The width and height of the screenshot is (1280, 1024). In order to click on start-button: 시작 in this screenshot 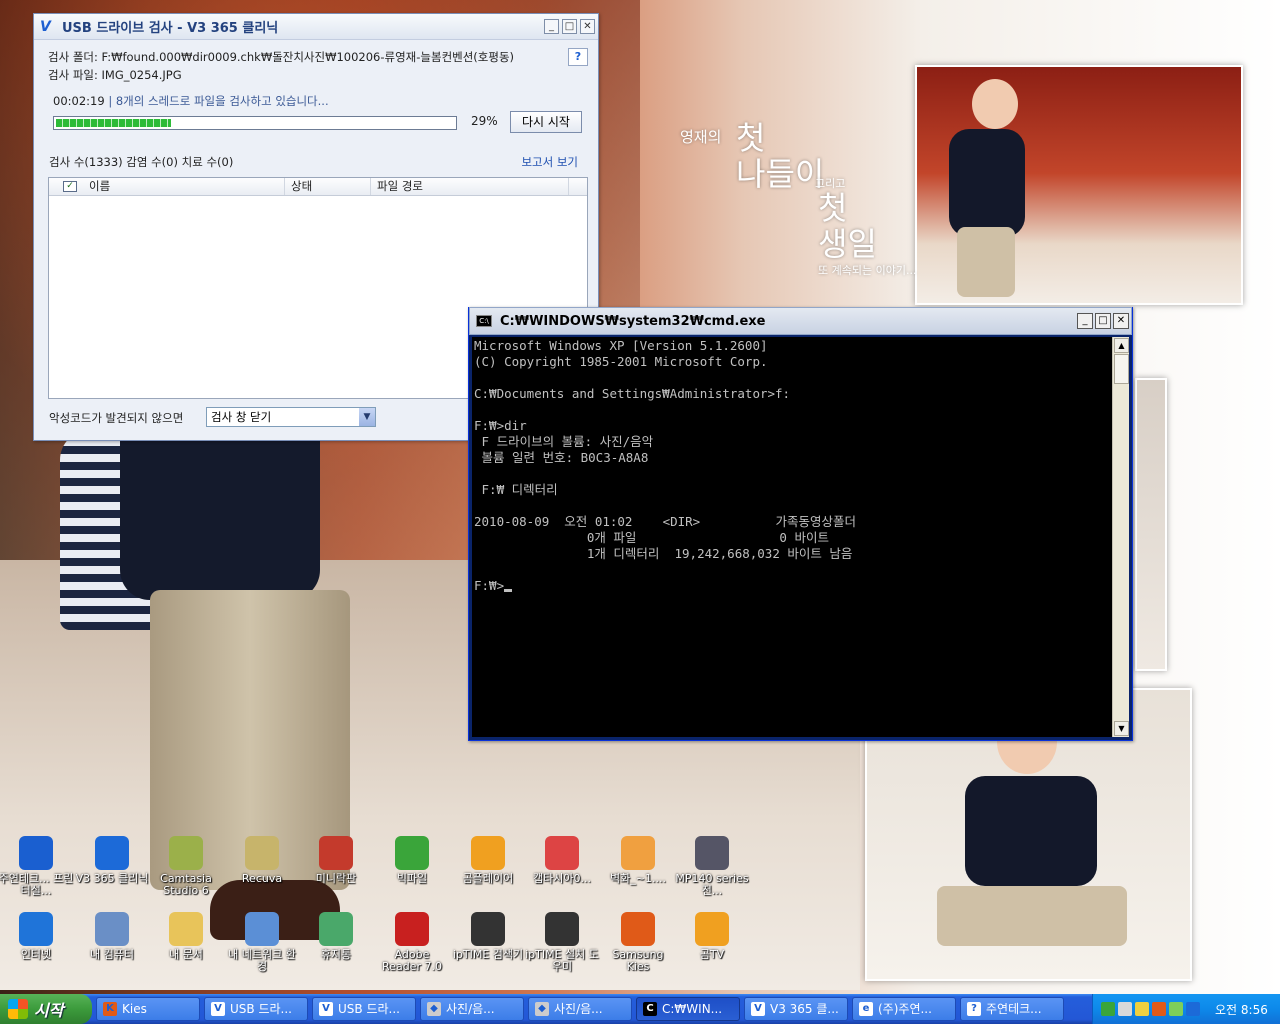, I will do `click(46, 1009)`.